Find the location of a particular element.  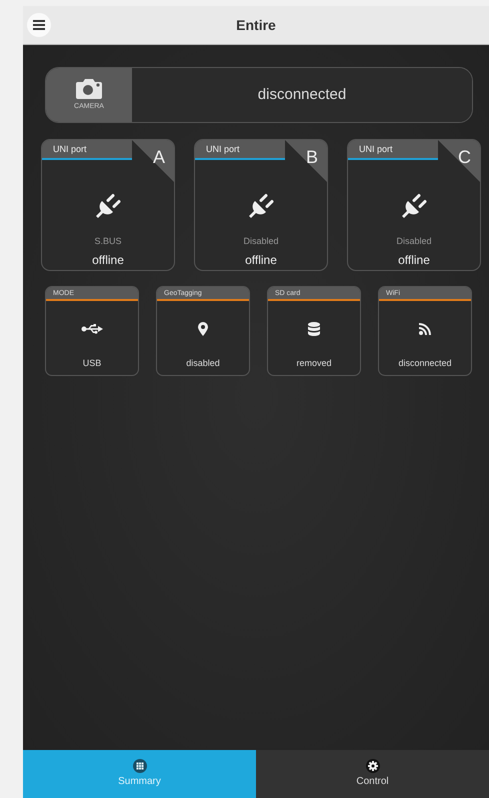

camera-icon is located at coordinates (89, 89).